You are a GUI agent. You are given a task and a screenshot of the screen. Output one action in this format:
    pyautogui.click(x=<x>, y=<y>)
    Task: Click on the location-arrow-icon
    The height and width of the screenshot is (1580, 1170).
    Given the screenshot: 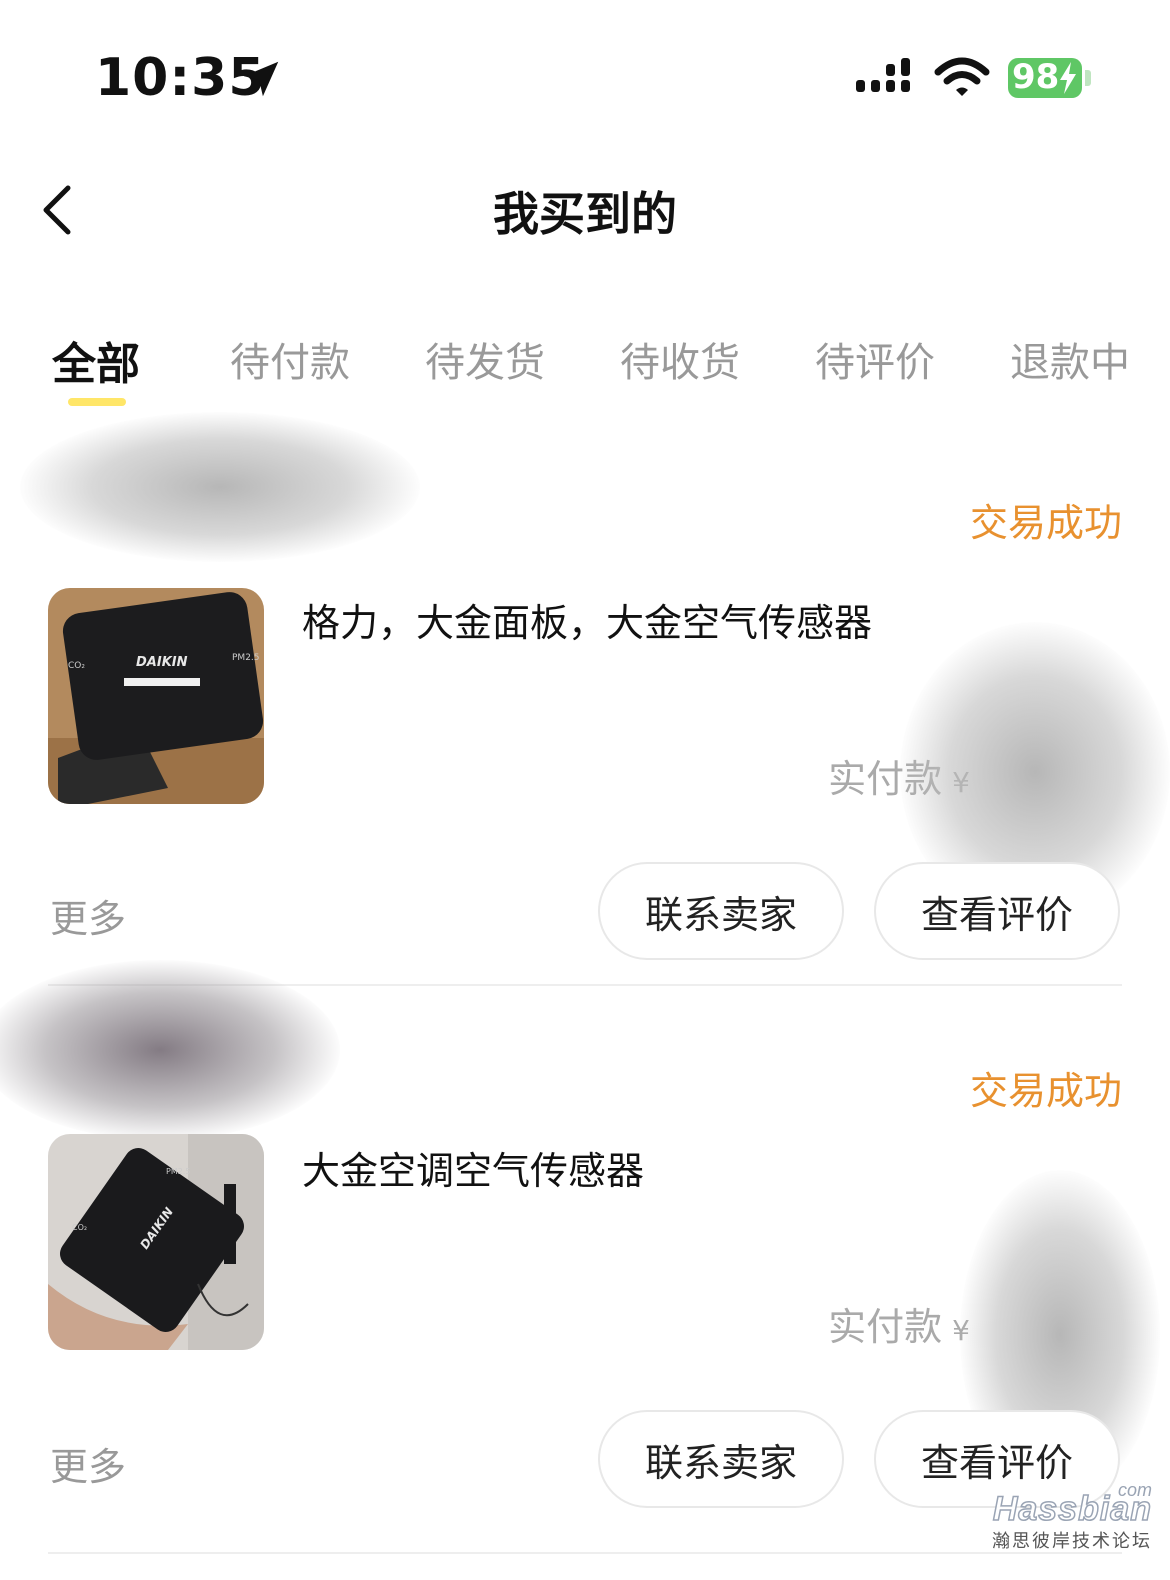 What is the action you would take?
    pyautogui.click(x=261, y=79)
    